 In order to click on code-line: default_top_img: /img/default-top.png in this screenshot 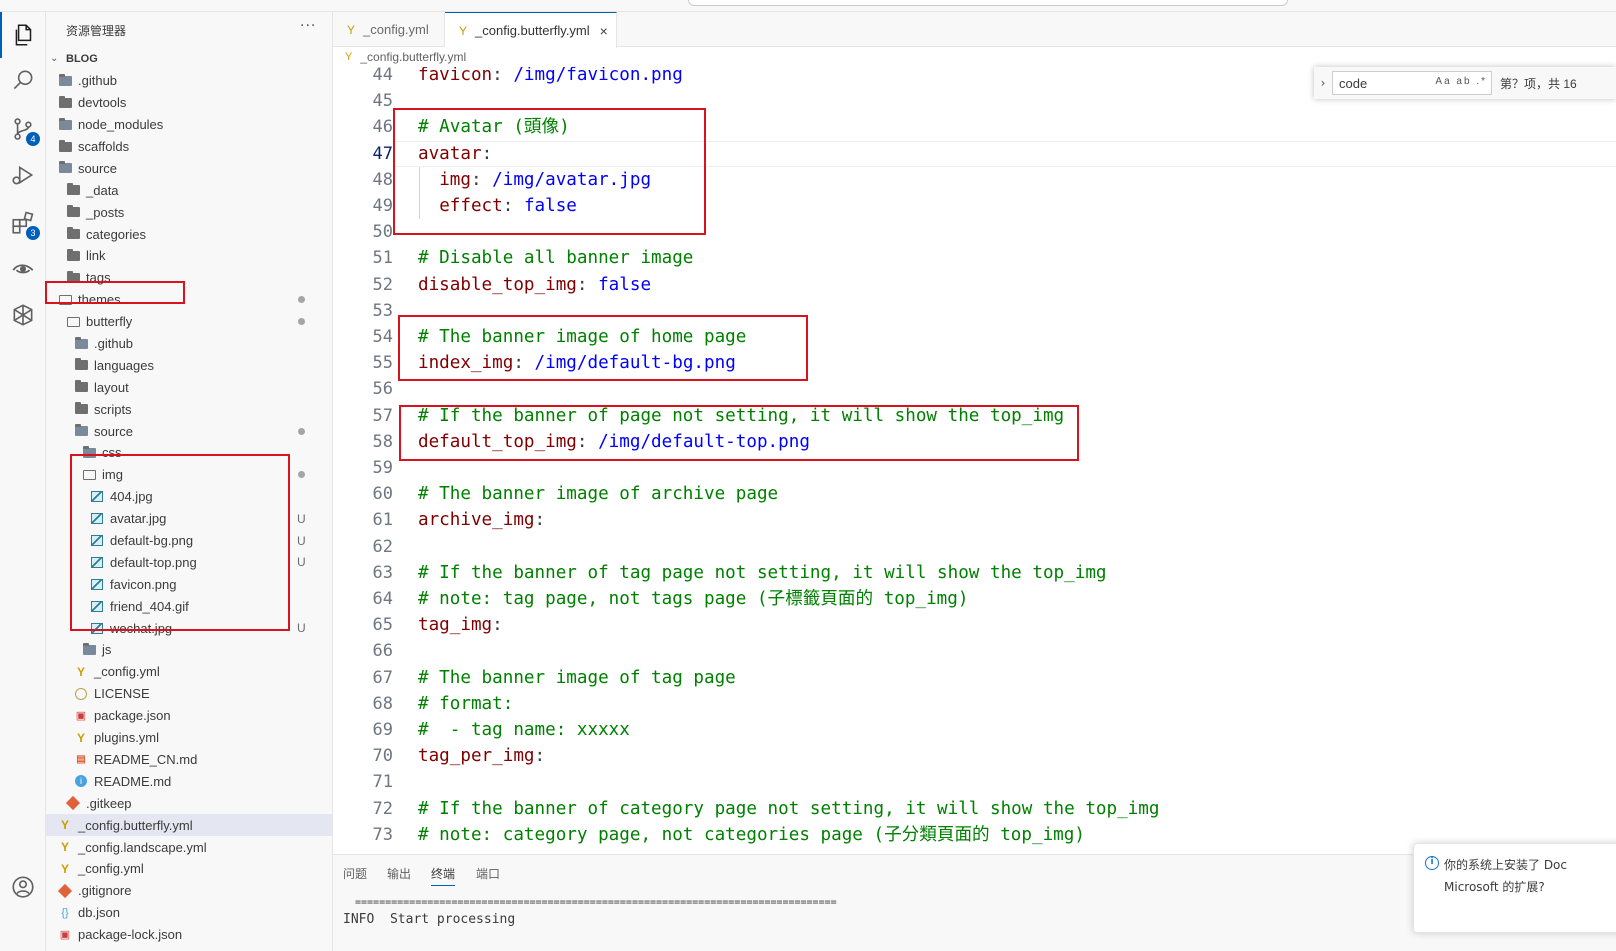, I will do `click(614, 442)`.